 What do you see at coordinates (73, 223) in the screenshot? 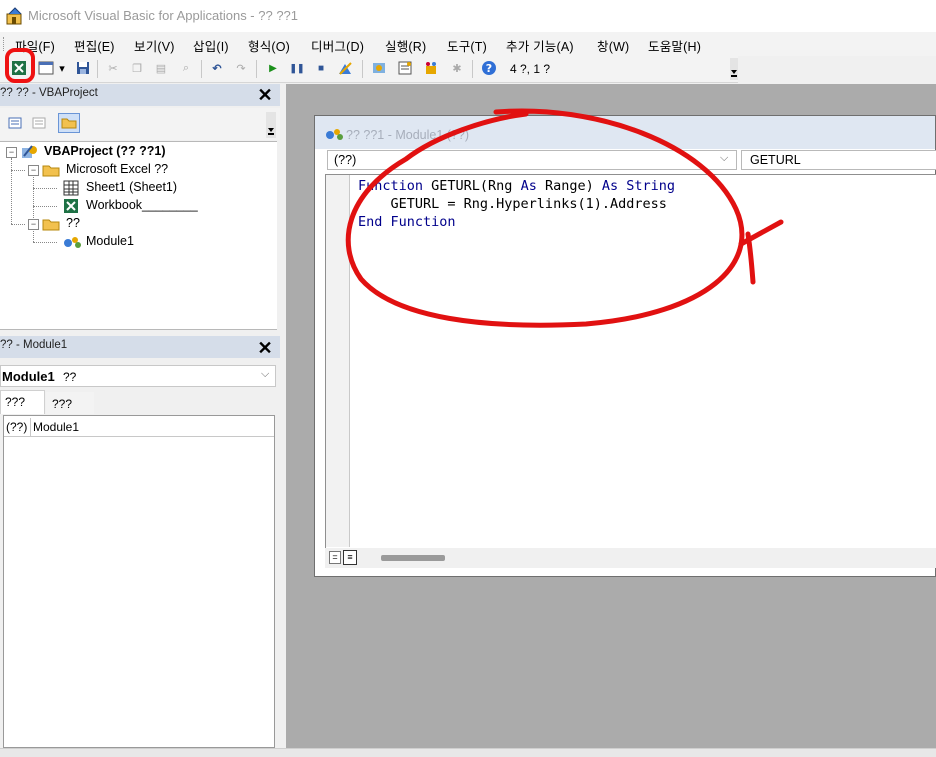
I see `tree-item-modules: ??` at bounding box center [73, 223].